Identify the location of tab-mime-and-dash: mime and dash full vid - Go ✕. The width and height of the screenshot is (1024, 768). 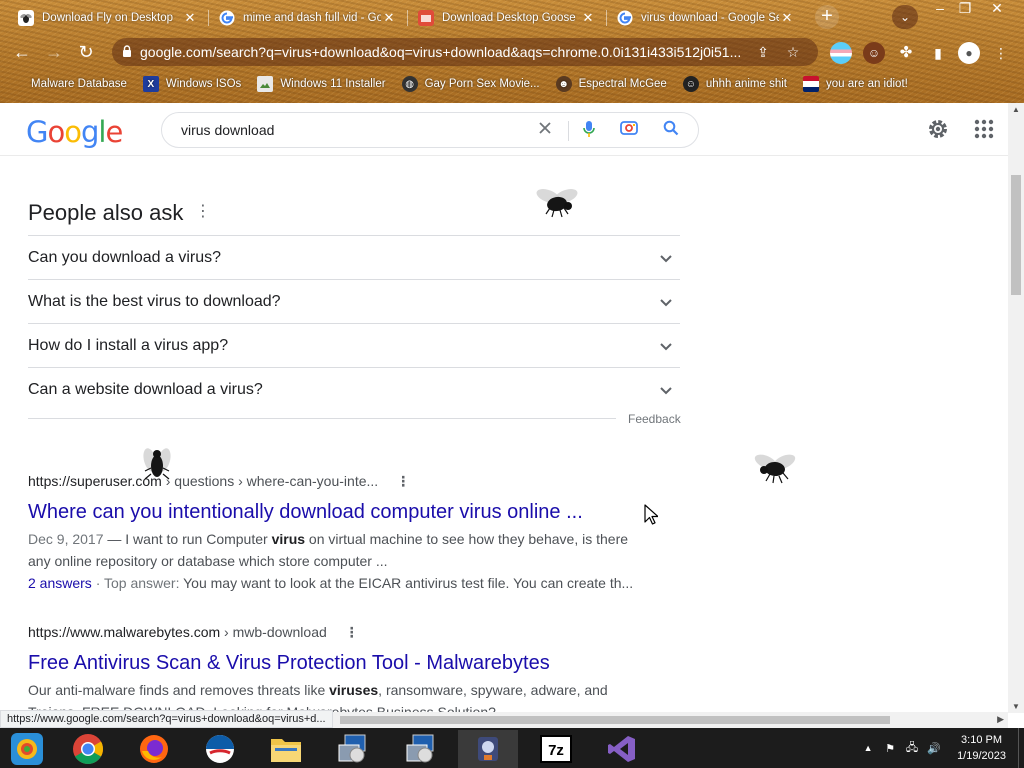
(308, 18).